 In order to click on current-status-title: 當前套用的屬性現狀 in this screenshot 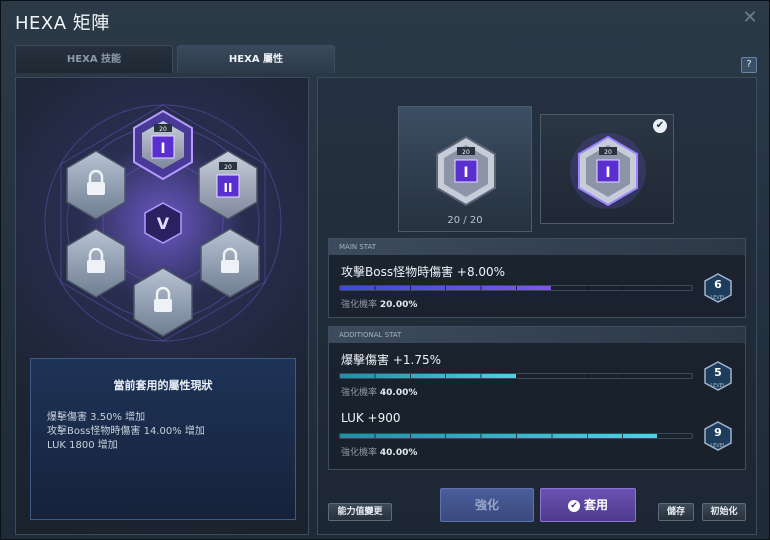, I will do `click(163, 385)`.